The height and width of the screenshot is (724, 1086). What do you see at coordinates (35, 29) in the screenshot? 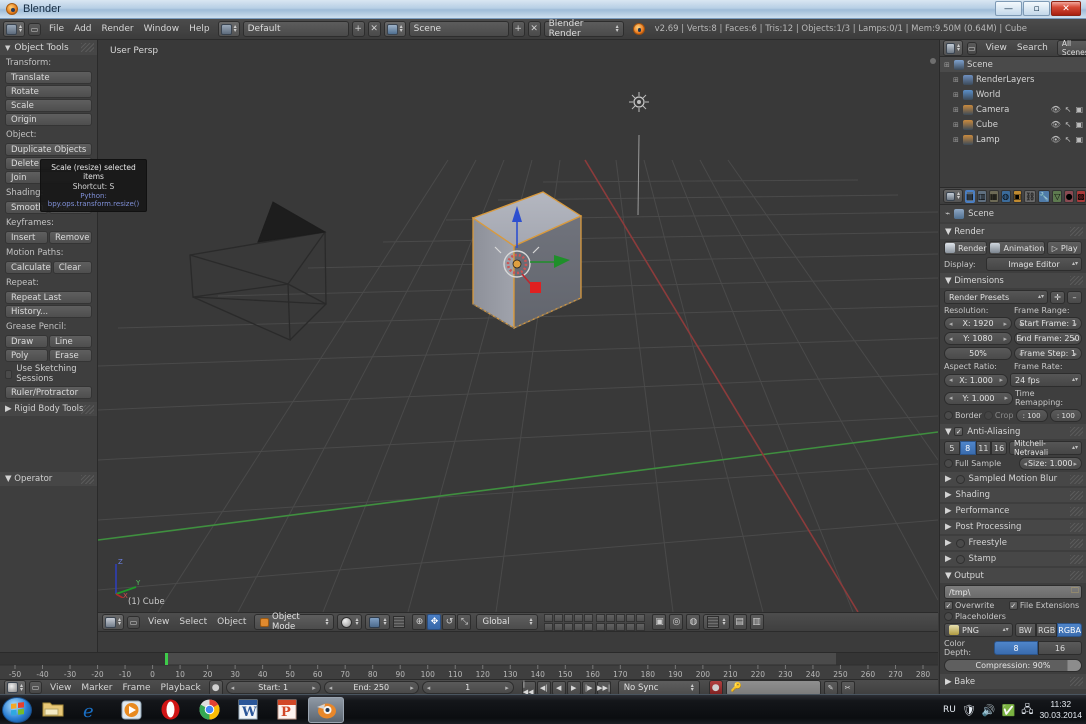
I see `window-menu-icon: ▭` at bounding box center [35, 29].